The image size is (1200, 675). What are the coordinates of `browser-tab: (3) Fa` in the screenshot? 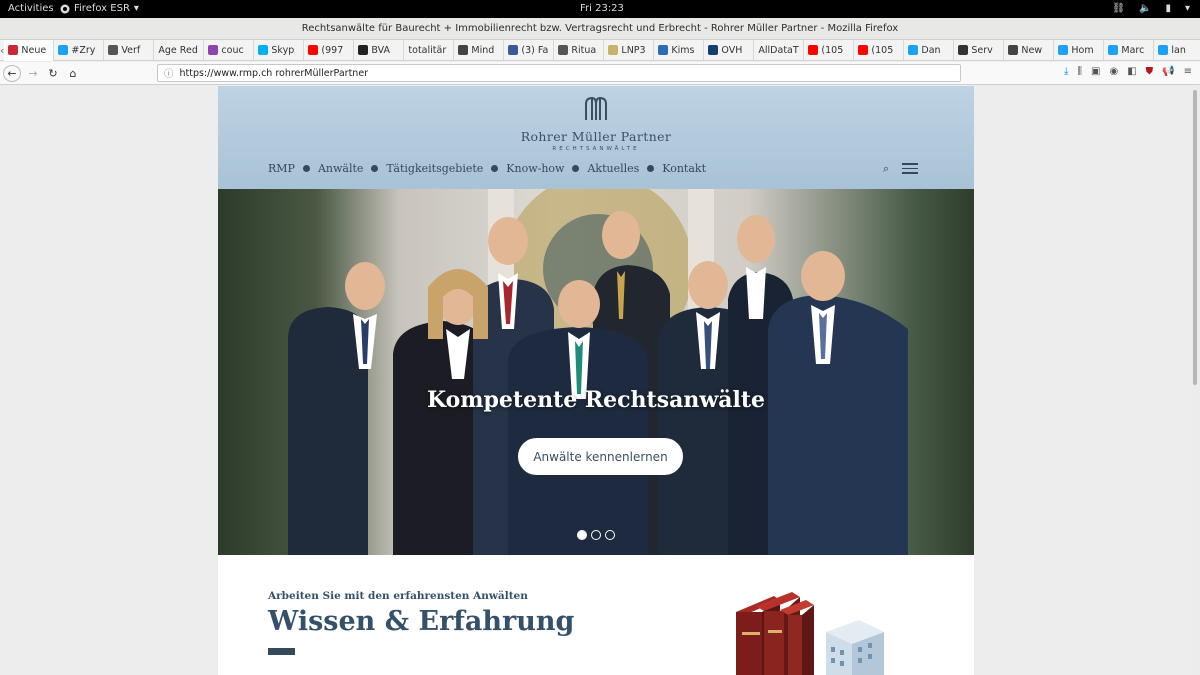 It's located at (529, 50).